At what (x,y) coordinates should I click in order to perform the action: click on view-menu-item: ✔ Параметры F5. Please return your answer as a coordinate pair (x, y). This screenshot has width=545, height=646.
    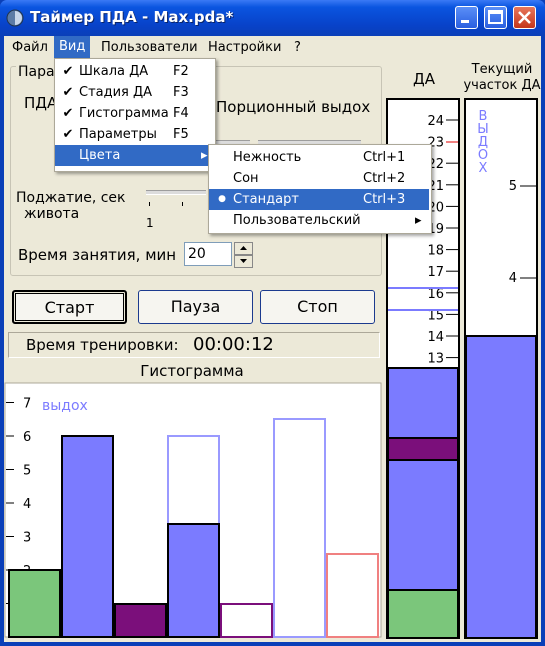
    Looking at the image, I should click on (134, 134).